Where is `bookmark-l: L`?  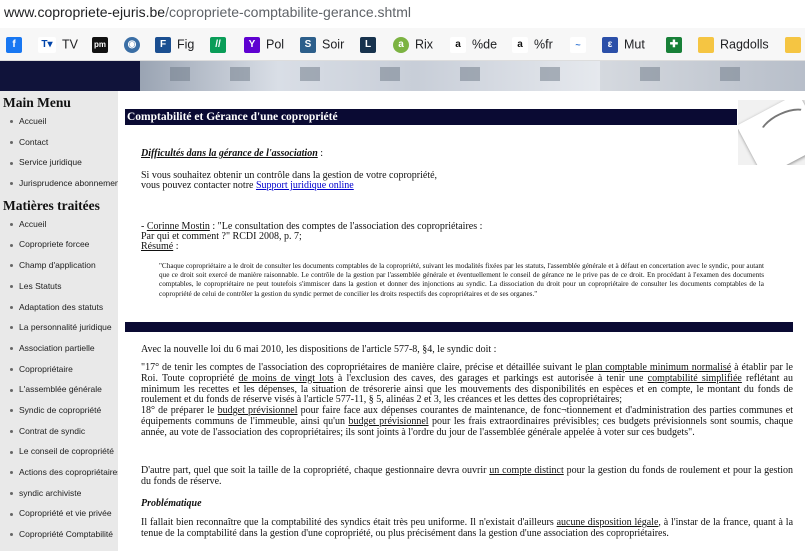
bookmark-l: L is located at coordinates (371, 44).